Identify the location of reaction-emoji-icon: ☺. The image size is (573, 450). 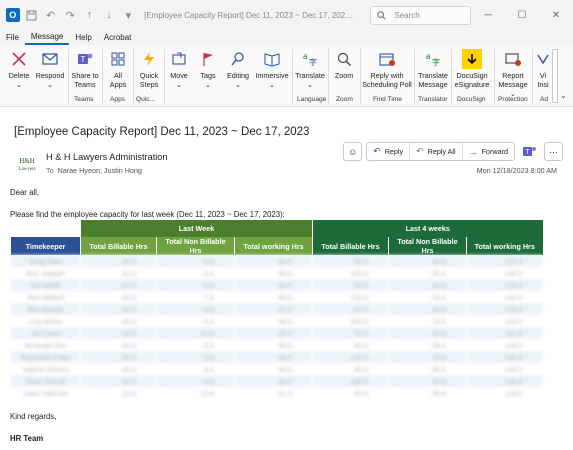
(353, 151).